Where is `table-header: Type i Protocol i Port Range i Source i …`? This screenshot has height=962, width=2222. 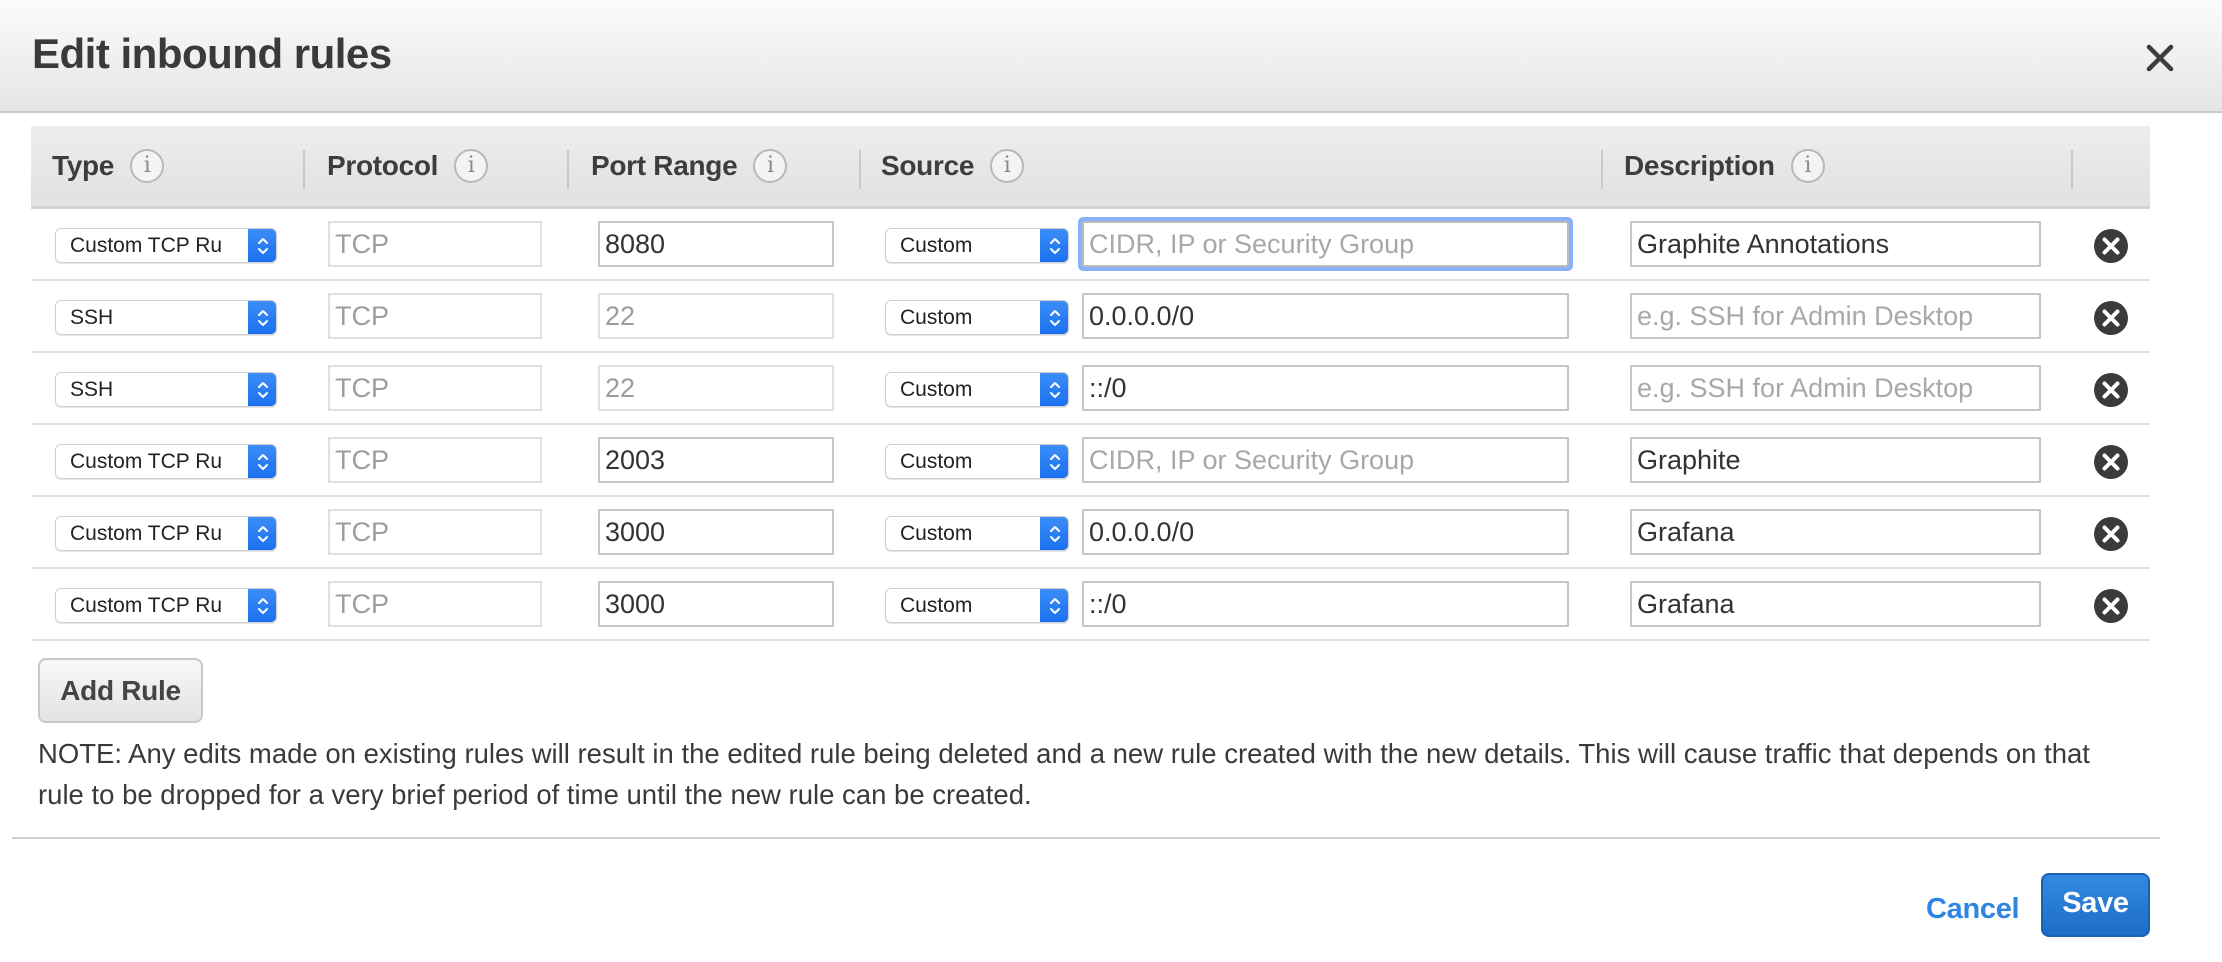 table-header: Type i Protocol i Port Range i Source i … is located at coordinates (1090, 167).